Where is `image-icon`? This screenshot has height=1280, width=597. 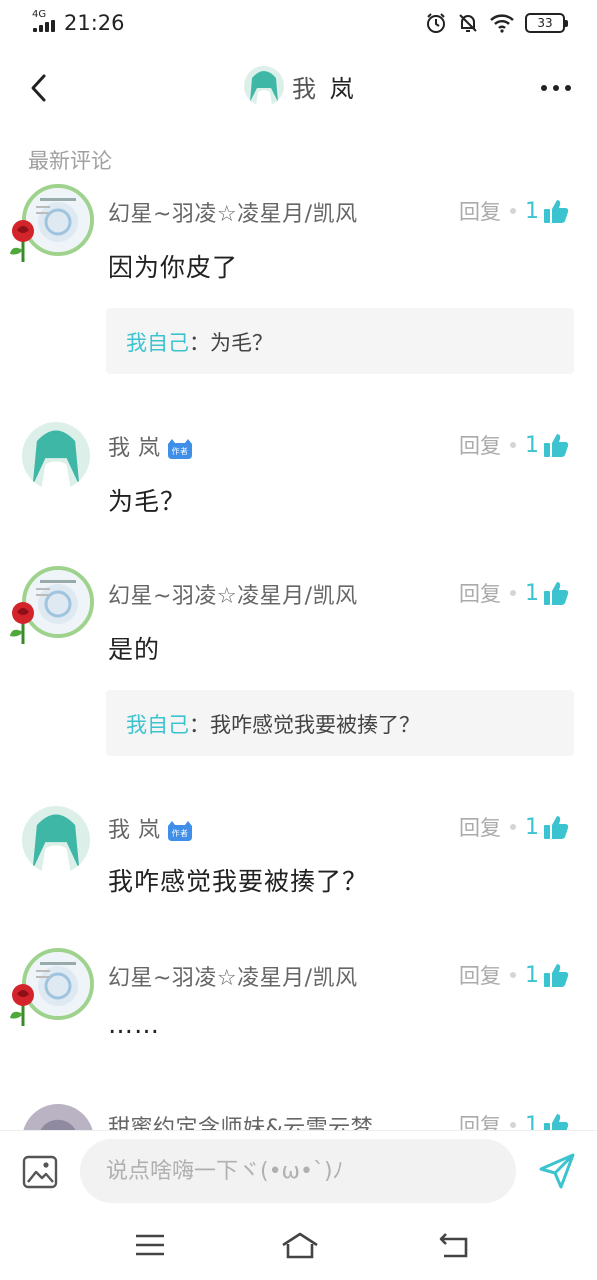
image-icon is located at coordinates (40, 1172).